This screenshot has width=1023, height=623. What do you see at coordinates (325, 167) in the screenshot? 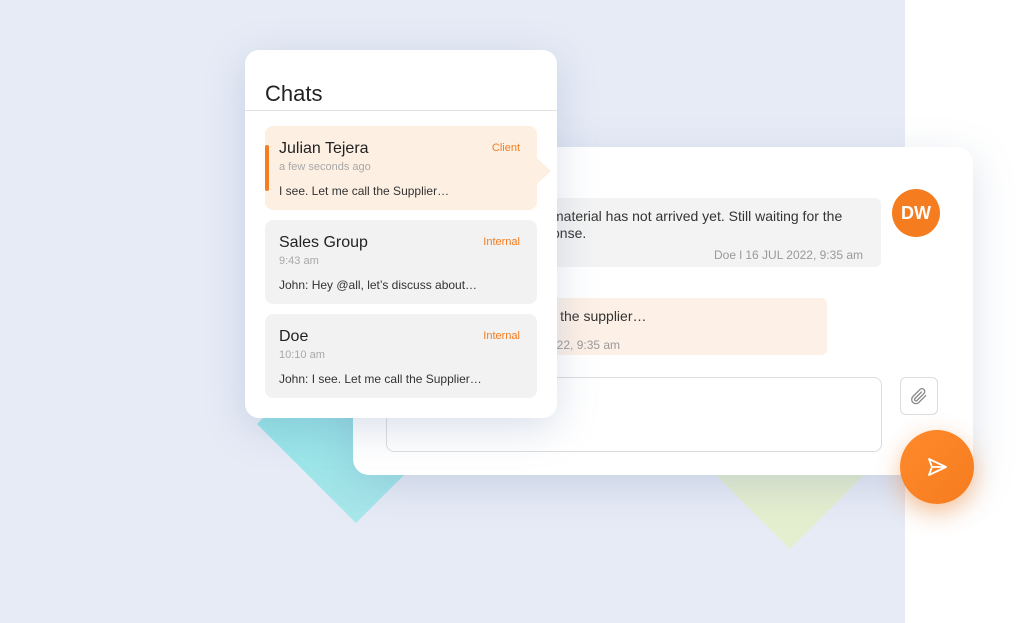
I see `chat-time: a few seconds ago` at bounding box center [325, 167].